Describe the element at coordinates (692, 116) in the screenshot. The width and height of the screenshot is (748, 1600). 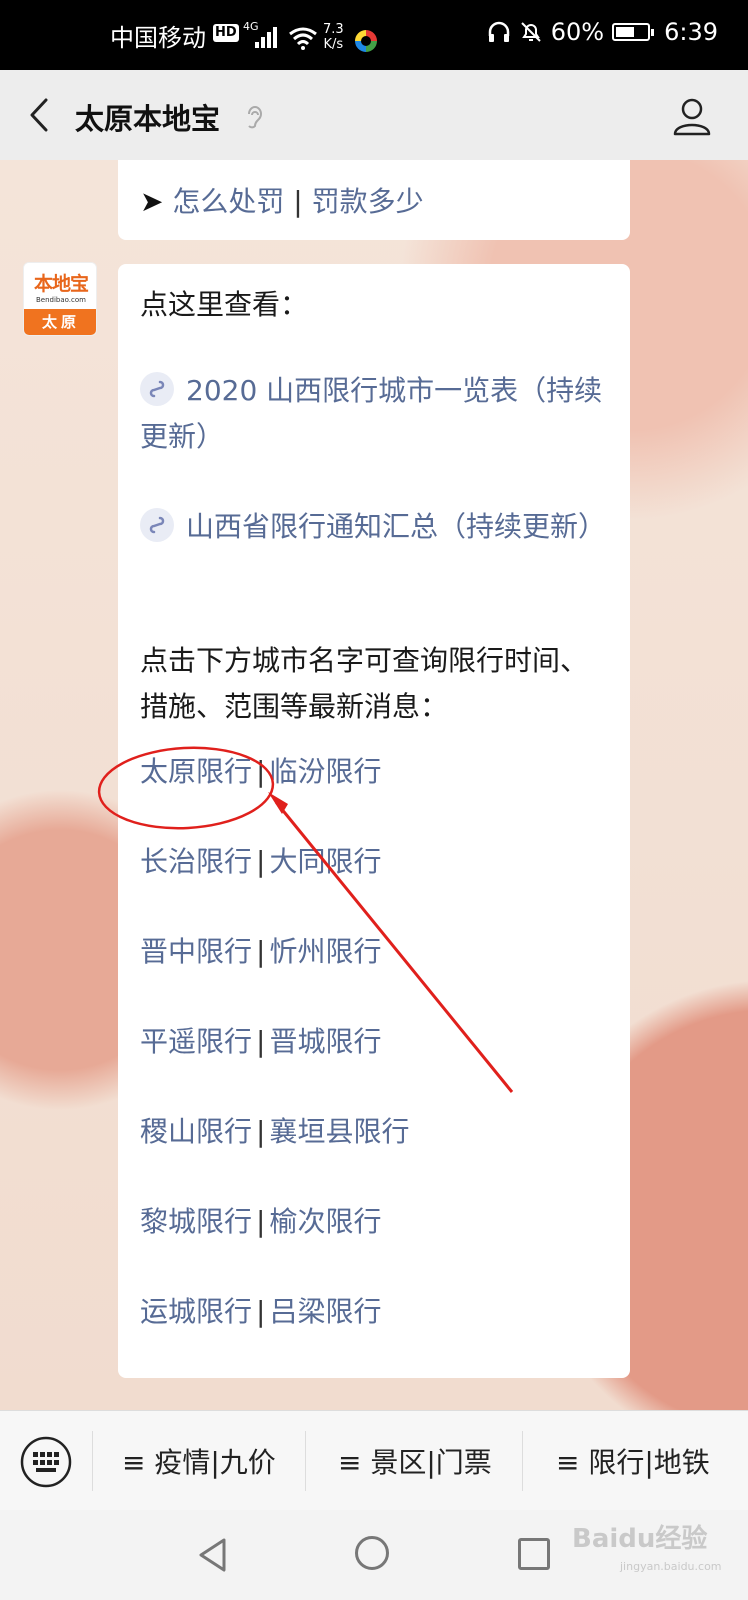
I see `profile-icon` at that location.